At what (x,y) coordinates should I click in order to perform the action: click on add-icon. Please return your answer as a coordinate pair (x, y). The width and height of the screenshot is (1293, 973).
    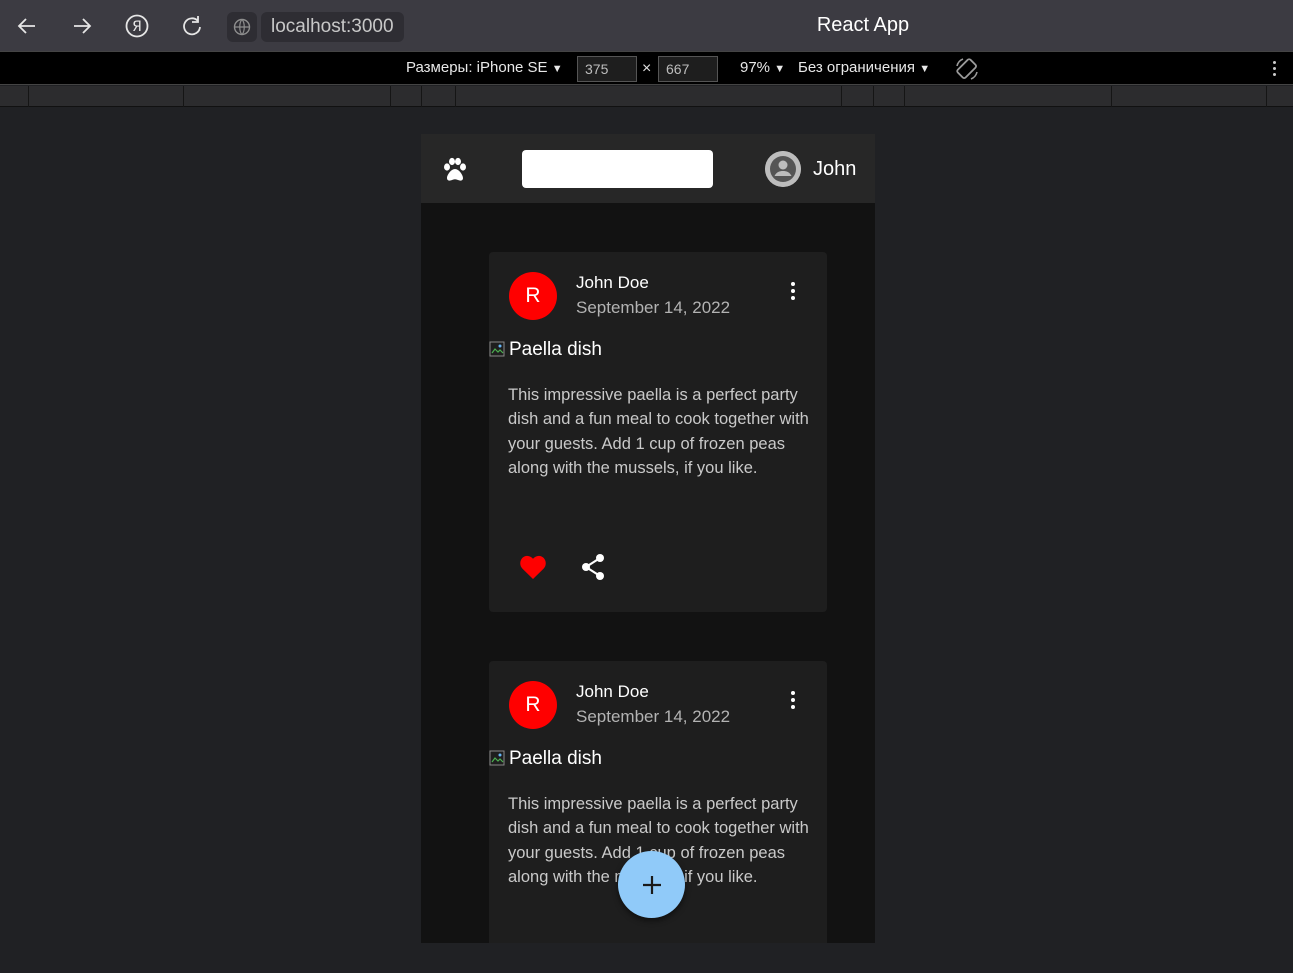
    Looking at the image, I should click on (651, 884).